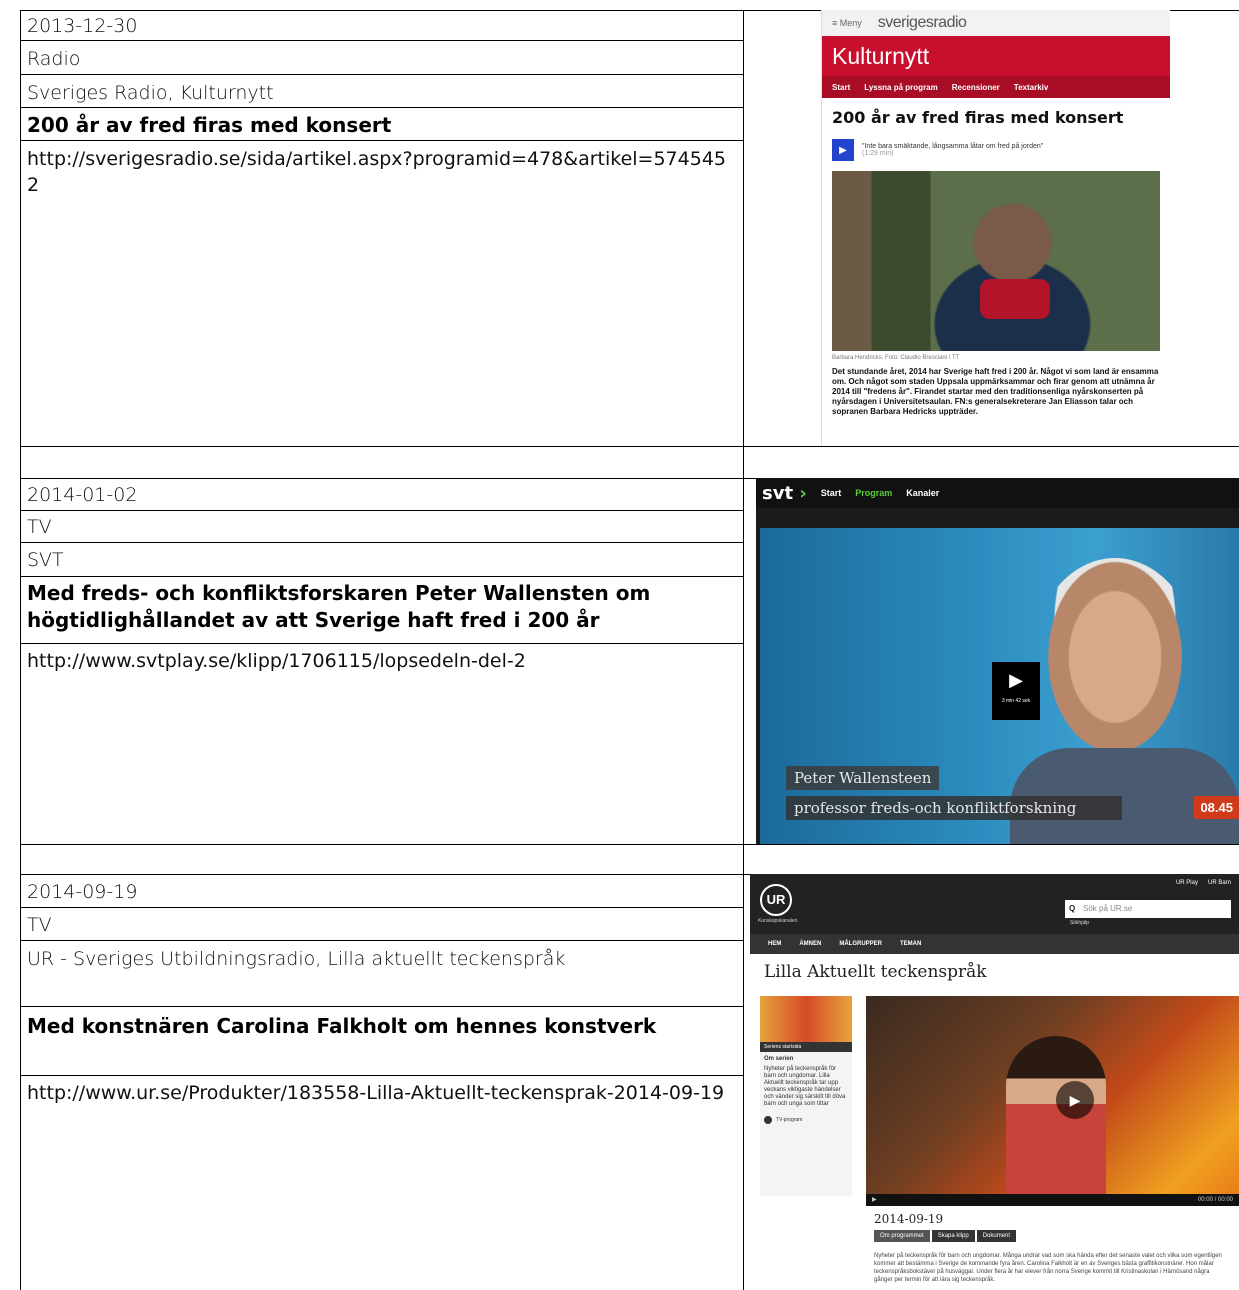  Describe the element at coordinates (810, 944) in the screenshot. I see `ur-nav-item: ÄMNEN` at that location.